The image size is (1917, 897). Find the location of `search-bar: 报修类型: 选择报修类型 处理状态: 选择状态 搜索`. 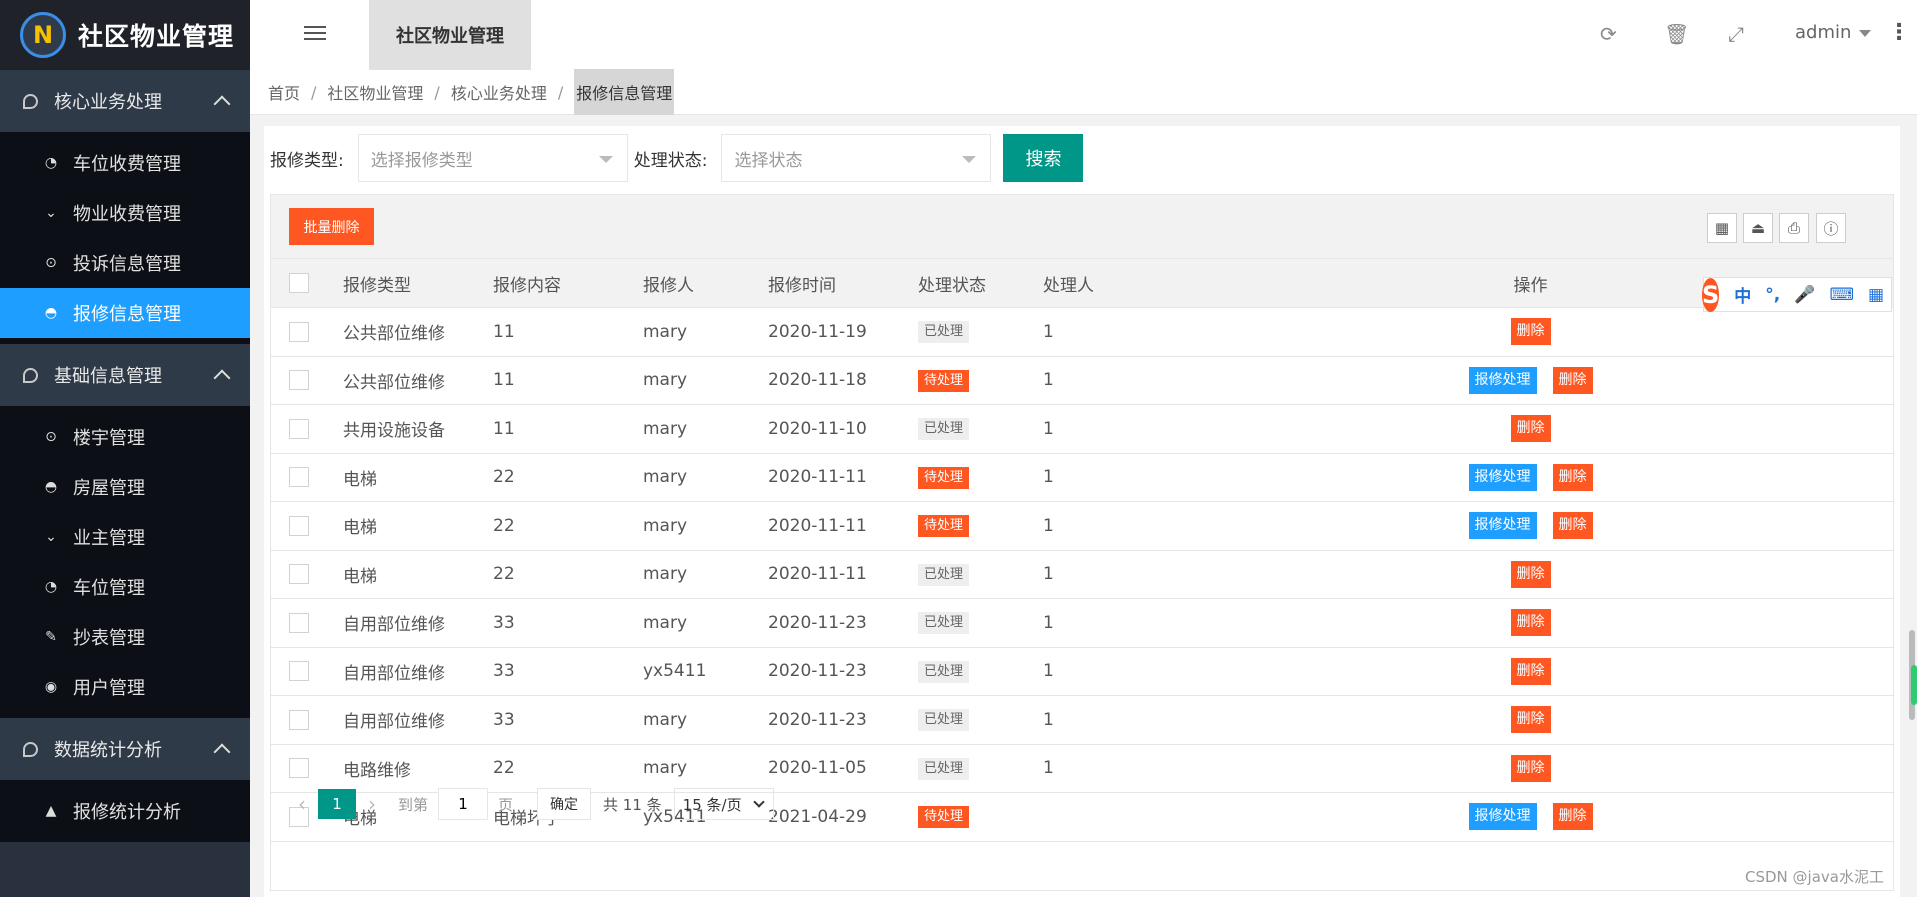

search-bar: 报修类型: 选择报修类型 处理状态: 选择状态 搜索 is located at coordinates (677, 158).